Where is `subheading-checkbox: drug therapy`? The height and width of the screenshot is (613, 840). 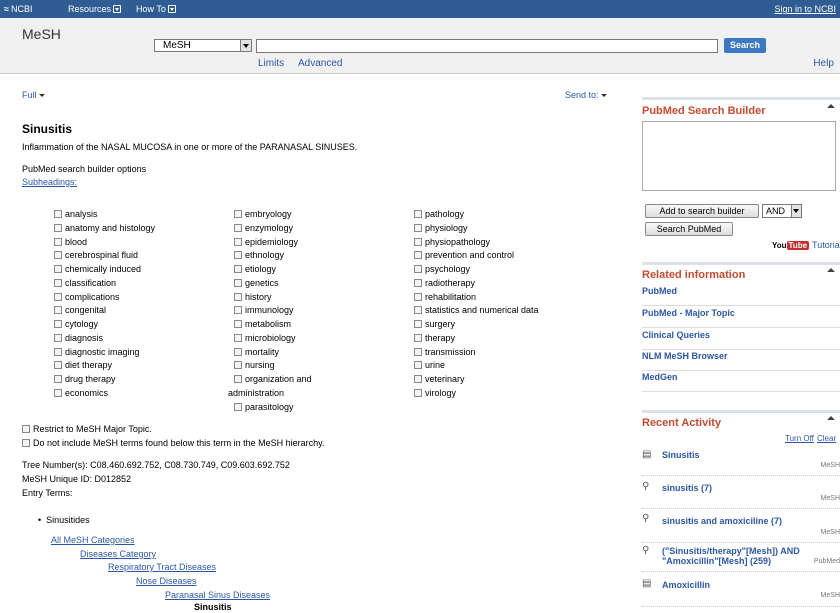
subheading-checkbox: drug therapy is located at coordinates (104, 380).